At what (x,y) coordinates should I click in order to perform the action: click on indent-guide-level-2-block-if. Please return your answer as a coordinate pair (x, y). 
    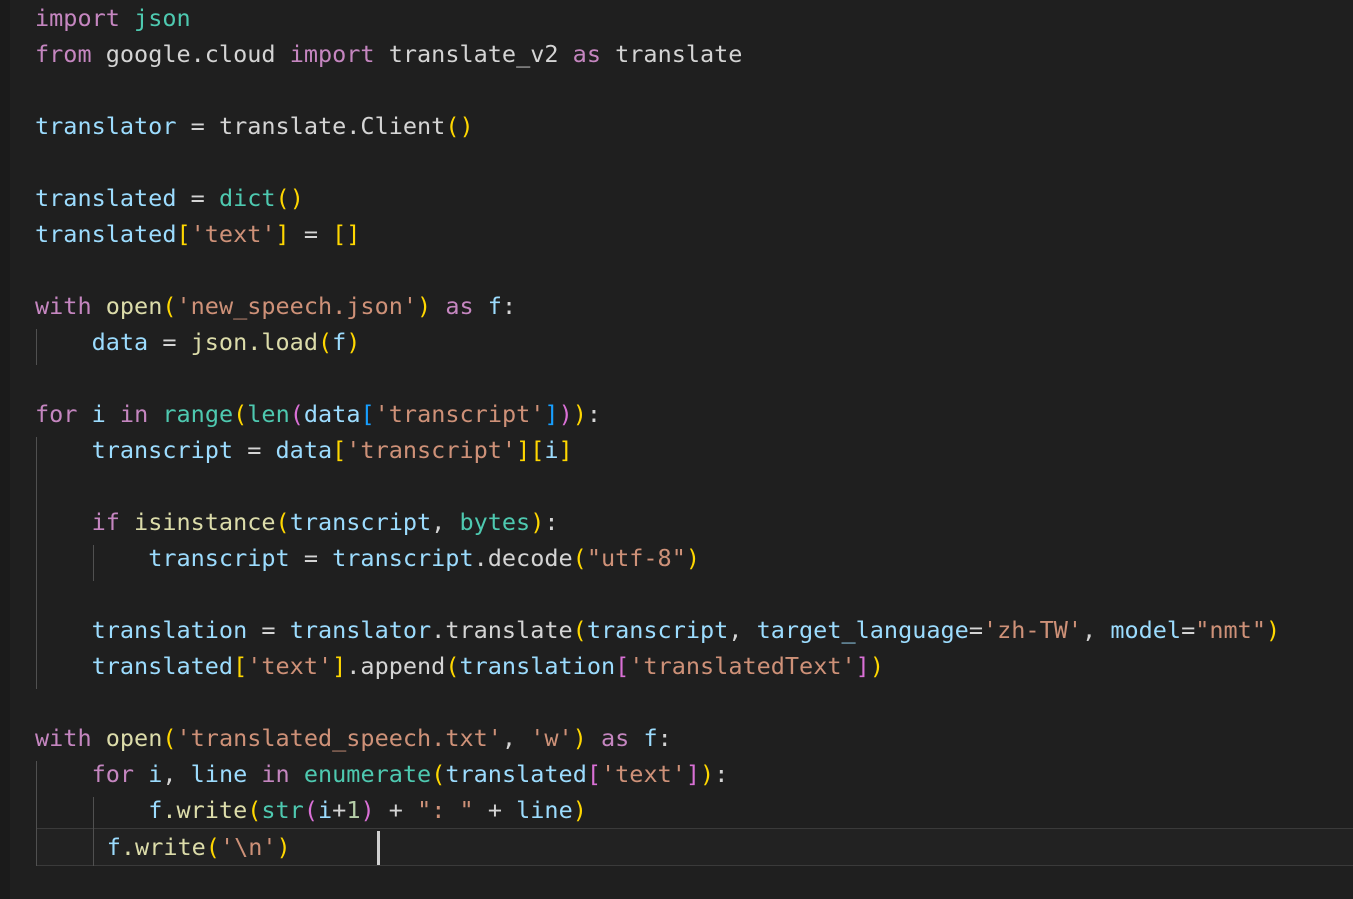
    Looking at the image, I should click on (93, 563).